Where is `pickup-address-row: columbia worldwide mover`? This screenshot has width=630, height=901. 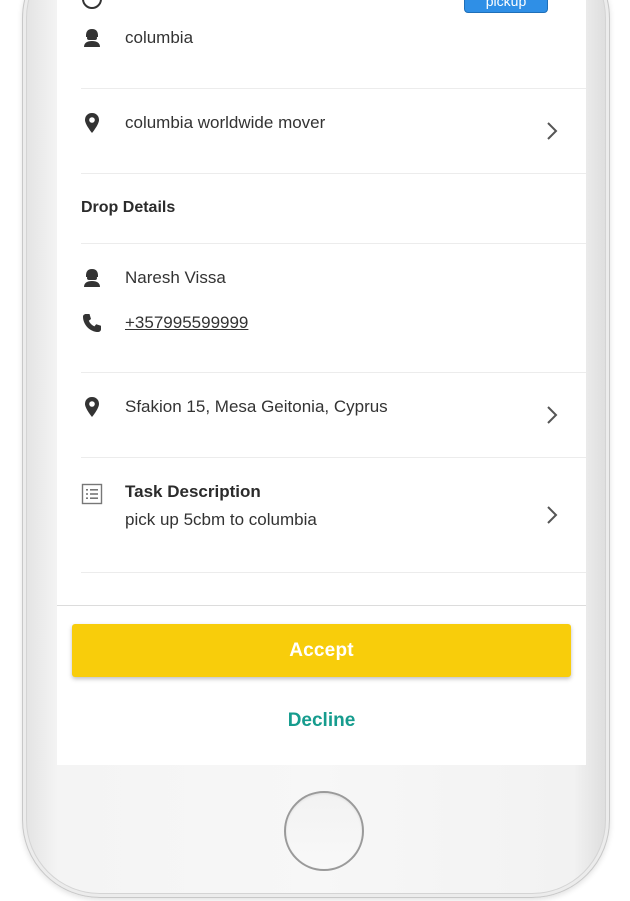
pickup-address-row: columbia worldwide mover is located at coordinates (321, 131).